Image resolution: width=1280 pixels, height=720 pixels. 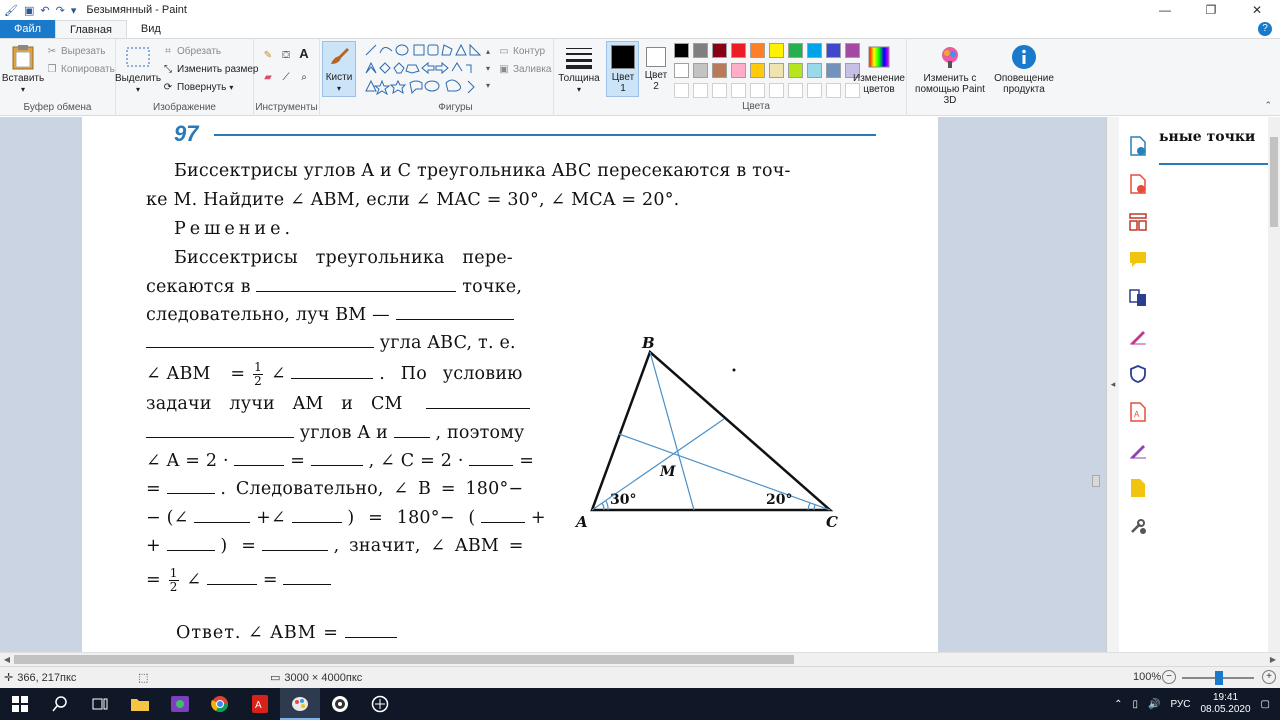 I want to click on shapes-scroll: ▴ ▾ ▾, so click(x=490, y=68).